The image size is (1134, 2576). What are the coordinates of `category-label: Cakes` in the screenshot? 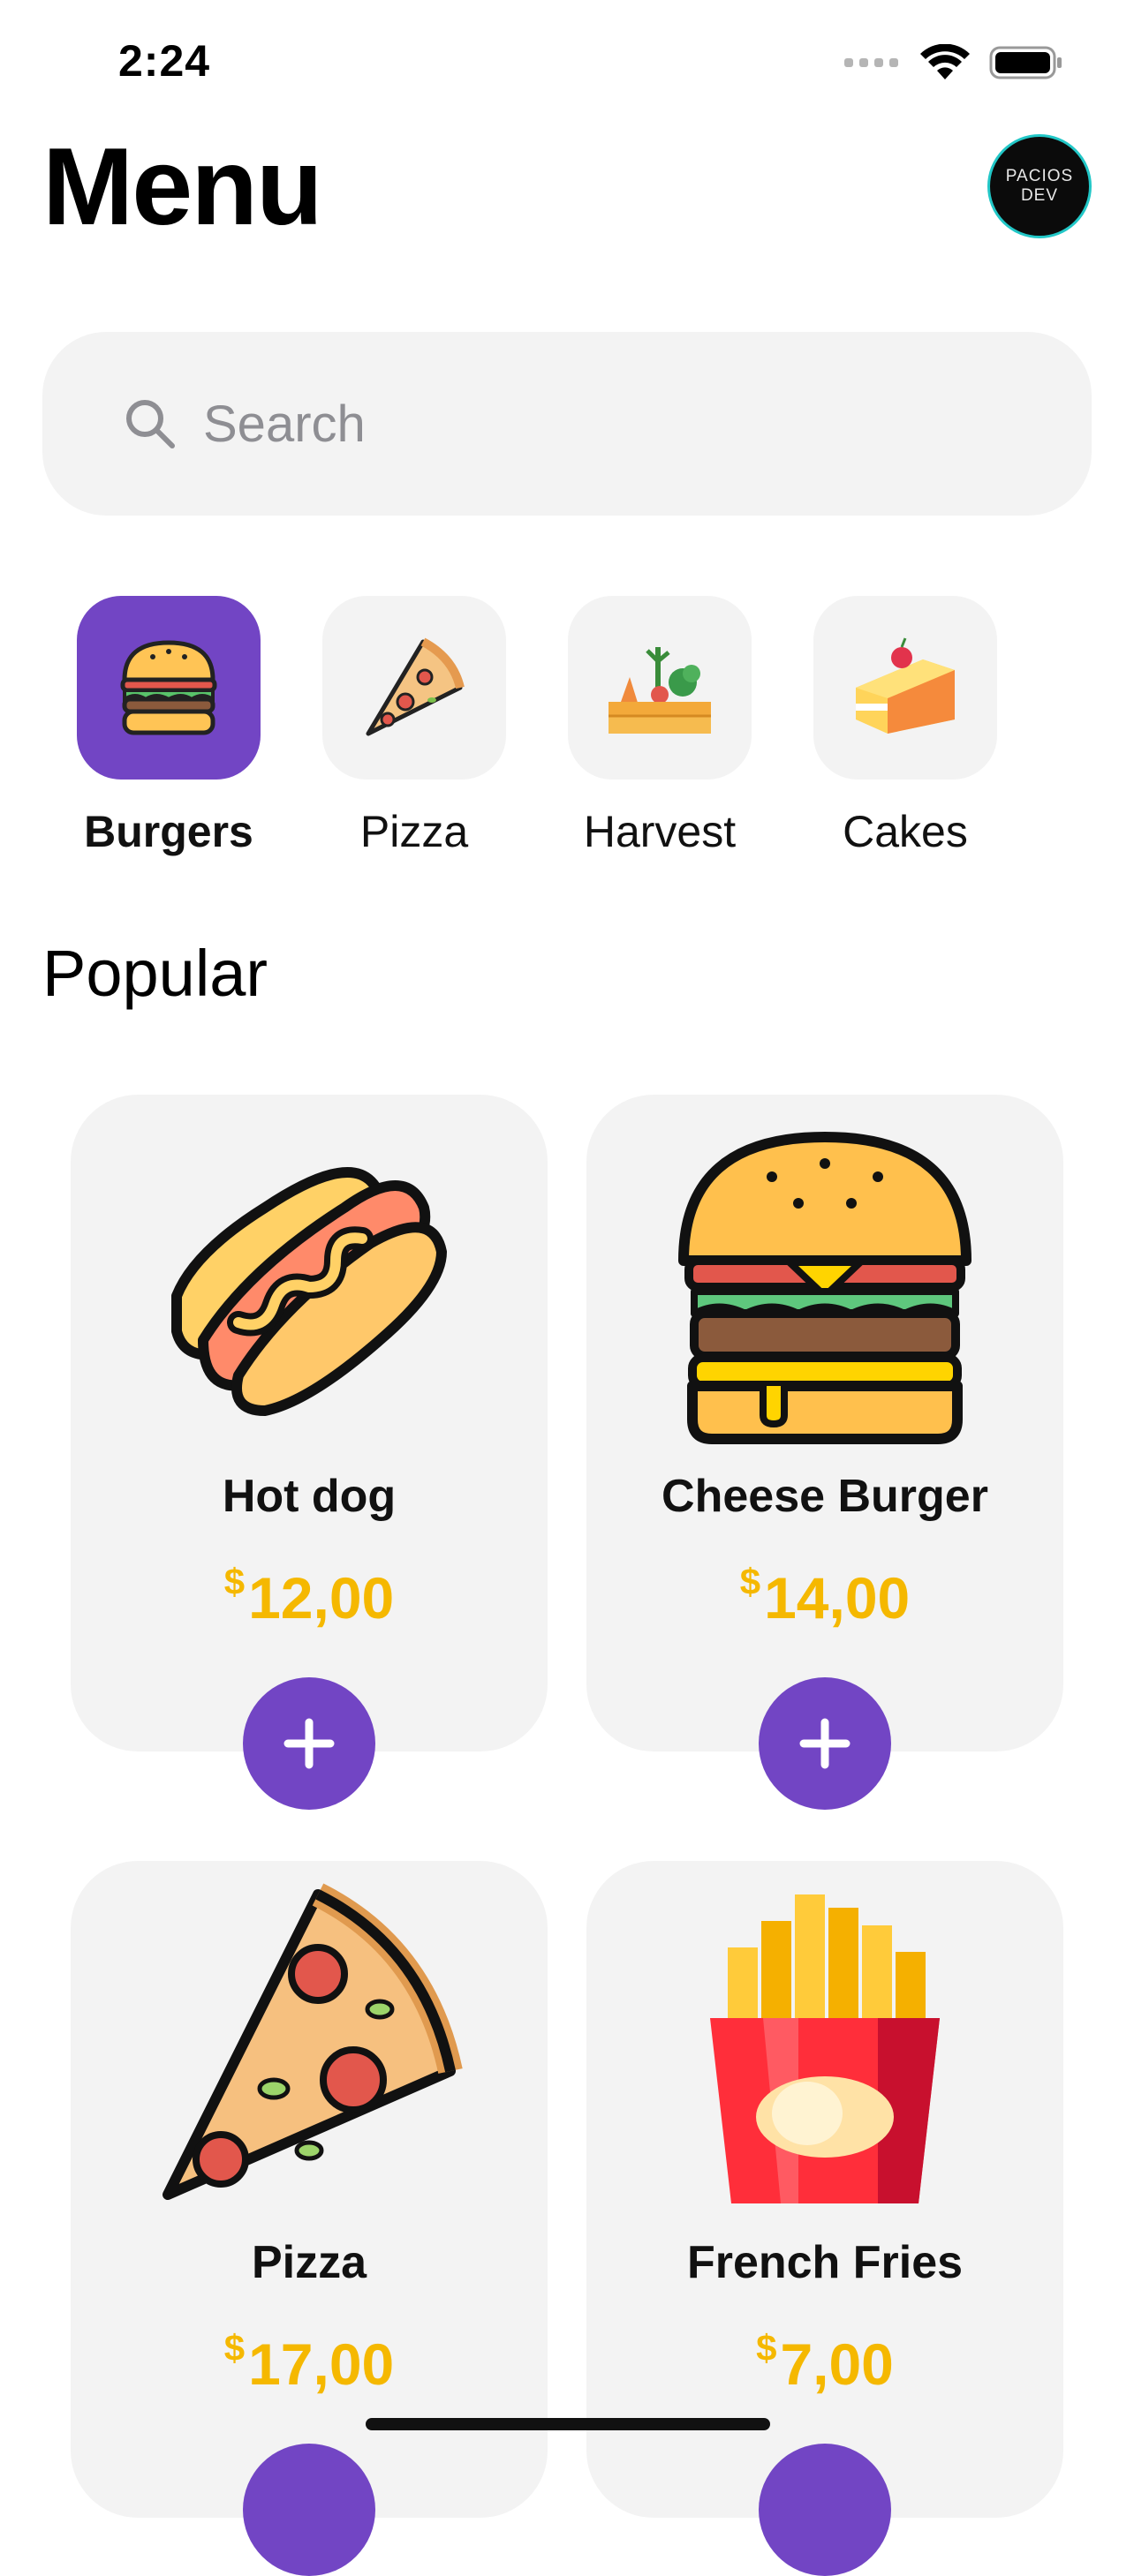 It's located at (906, 832).